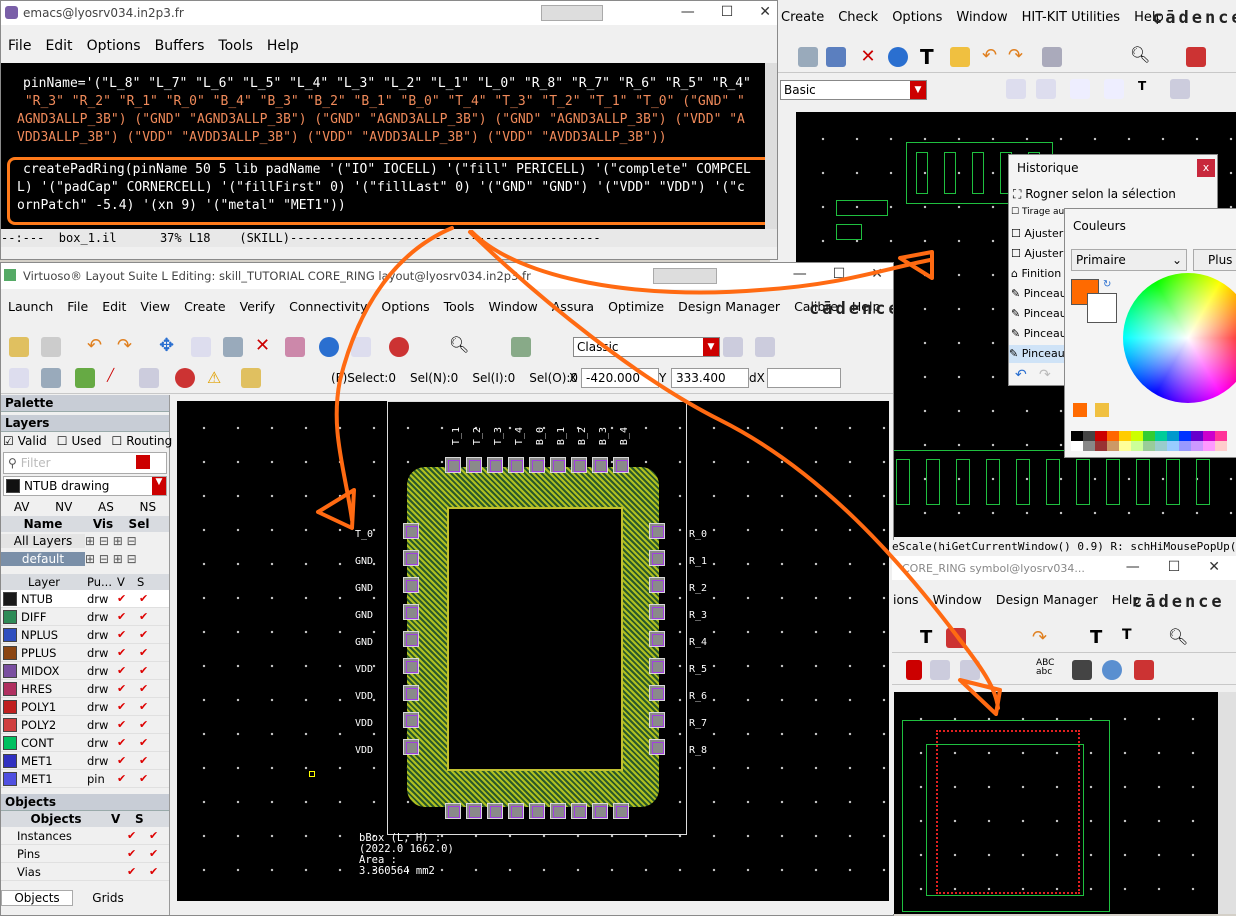 The height and width of the screenshot is (916, 1236). Describe the element at coordinates (701, 262) in the screenshot. I see `arrow-to-schematic` at that location.